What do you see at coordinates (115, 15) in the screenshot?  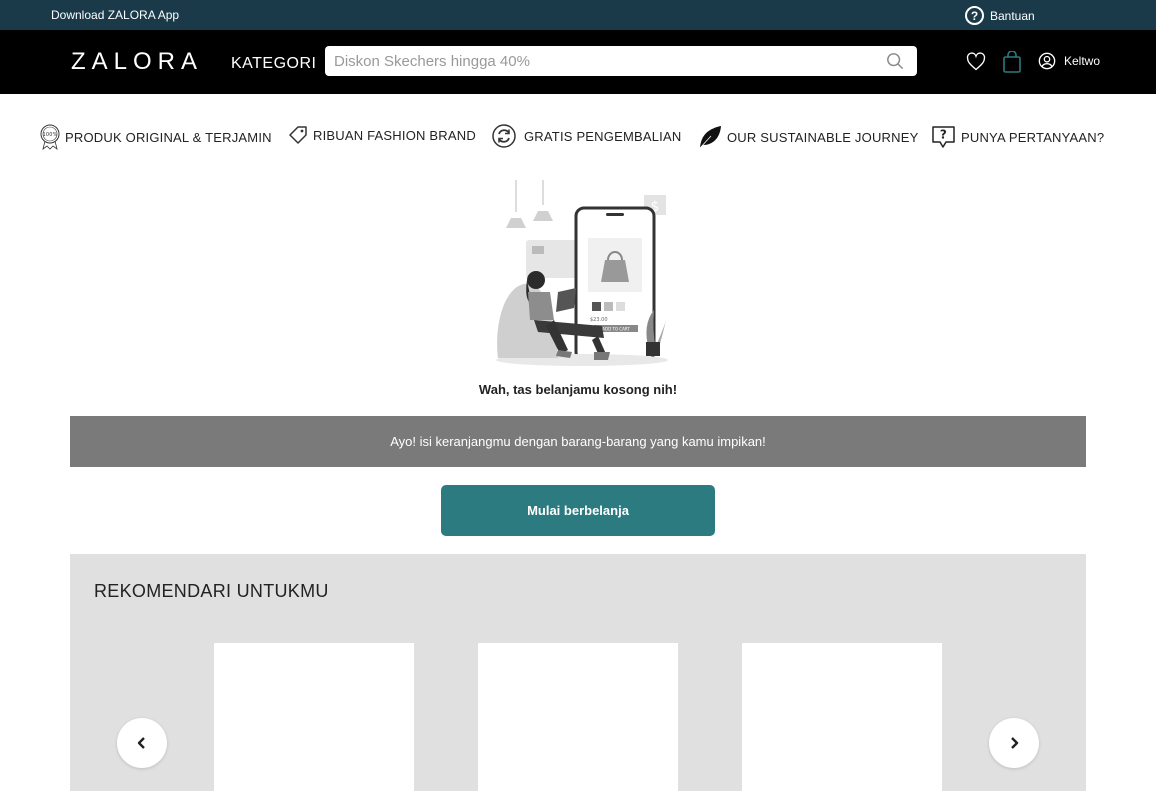 I see `download-app-link: Download ZALORA App` at bounding box center [115, 15].